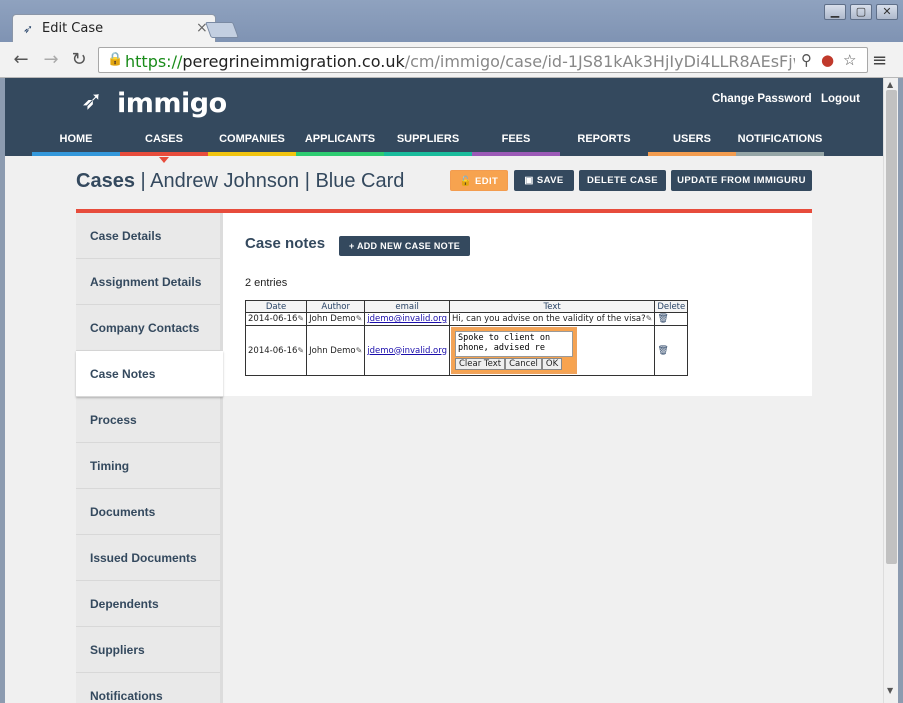 This screenshot has height=703, width=903. What do you see at coordinates (285, 243) in the screenshot?
I see `section-title: Case notes` at bounding box center [285, 243].